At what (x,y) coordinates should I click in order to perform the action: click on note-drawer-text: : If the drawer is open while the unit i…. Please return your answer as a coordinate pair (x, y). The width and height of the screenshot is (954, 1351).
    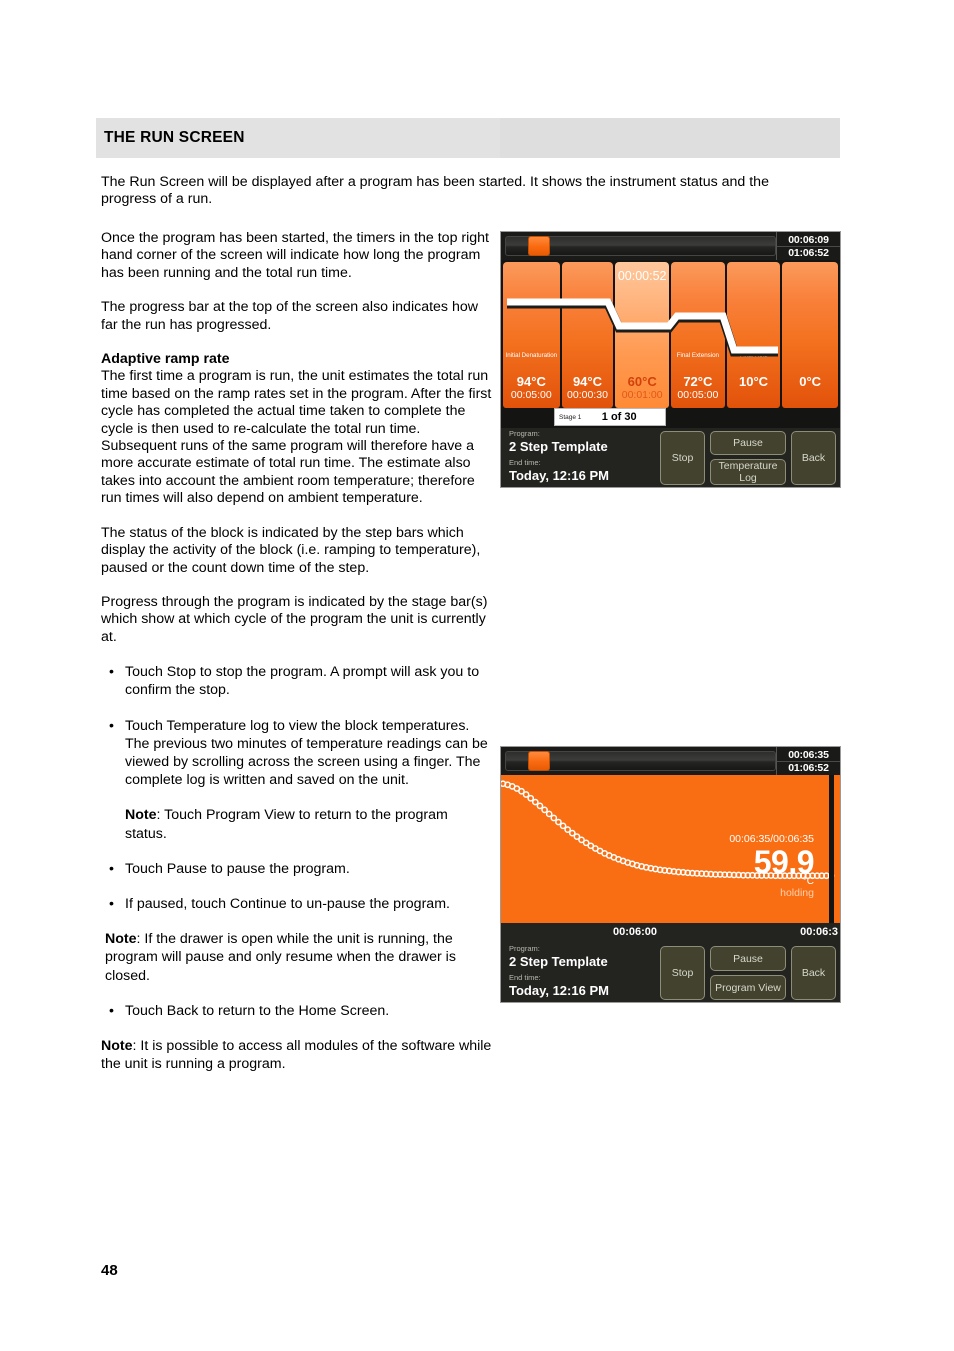
    Looking at the image, I should click on (280, 957).